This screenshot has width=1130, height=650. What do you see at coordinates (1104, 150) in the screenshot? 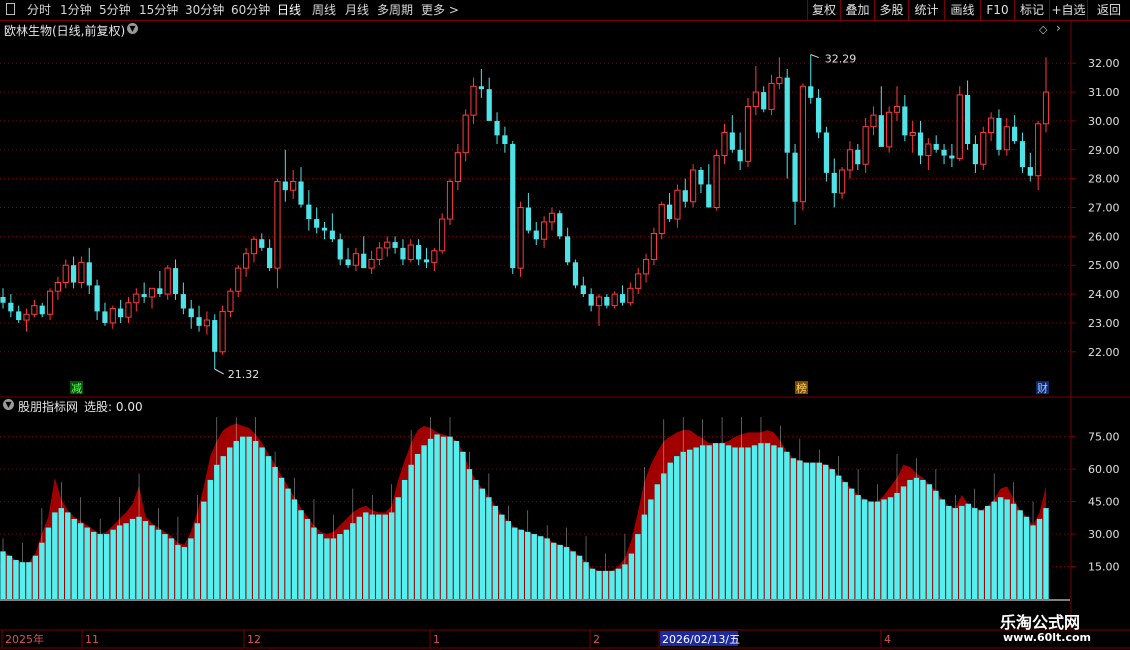
I see `price-tick-label: 29.00` at bounding box center [1104, 150].